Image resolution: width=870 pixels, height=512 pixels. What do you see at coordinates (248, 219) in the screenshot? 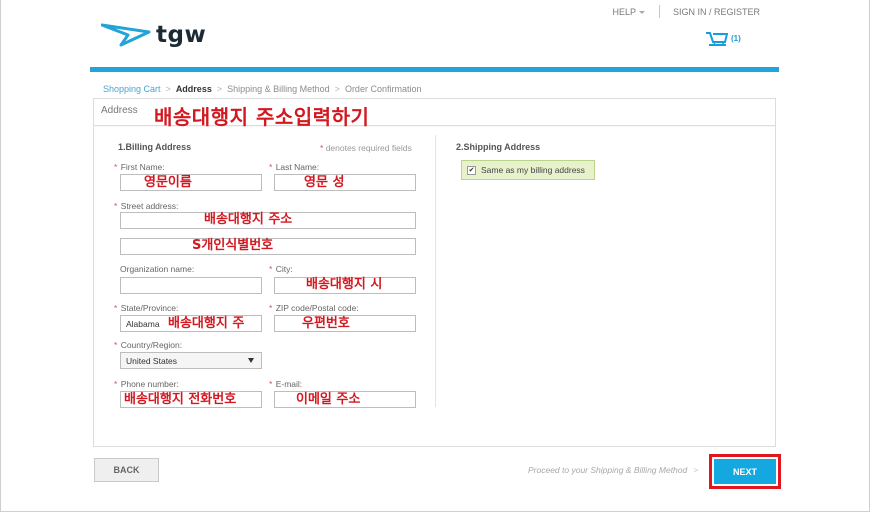
I see `street-address-annotation: 배송대행지 주소` at bounding box center [248, 219].